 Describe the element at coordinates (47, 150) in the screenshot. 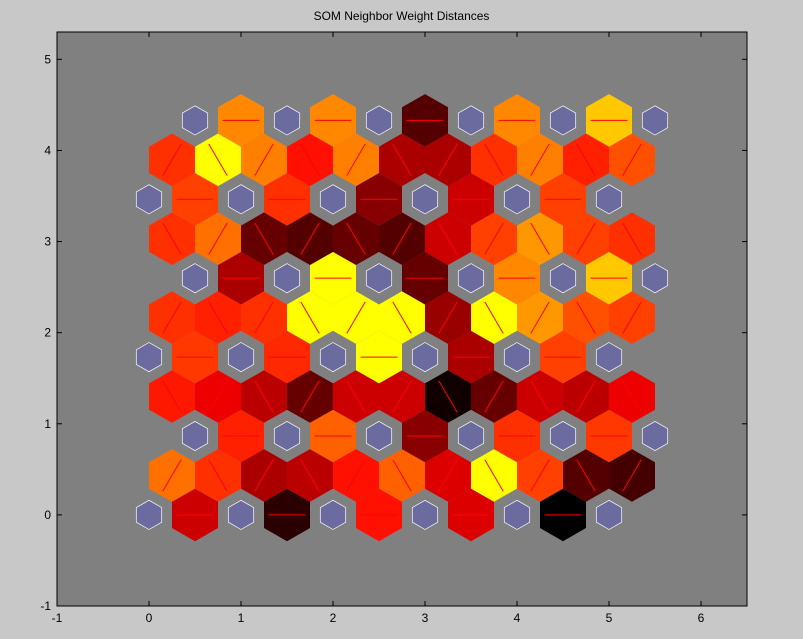

I see `y-tick-label: 4` at that location.